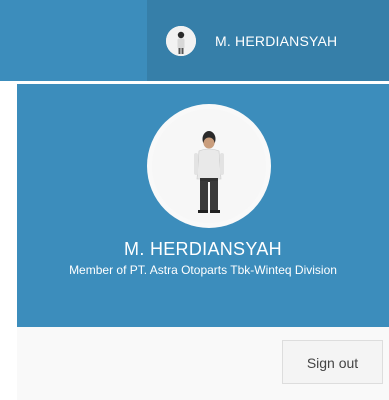 The height and width of the screenshot is (400, 389). I want to click on user-menu-toggle: M. HERDIANSYAH, so click(268, 40).